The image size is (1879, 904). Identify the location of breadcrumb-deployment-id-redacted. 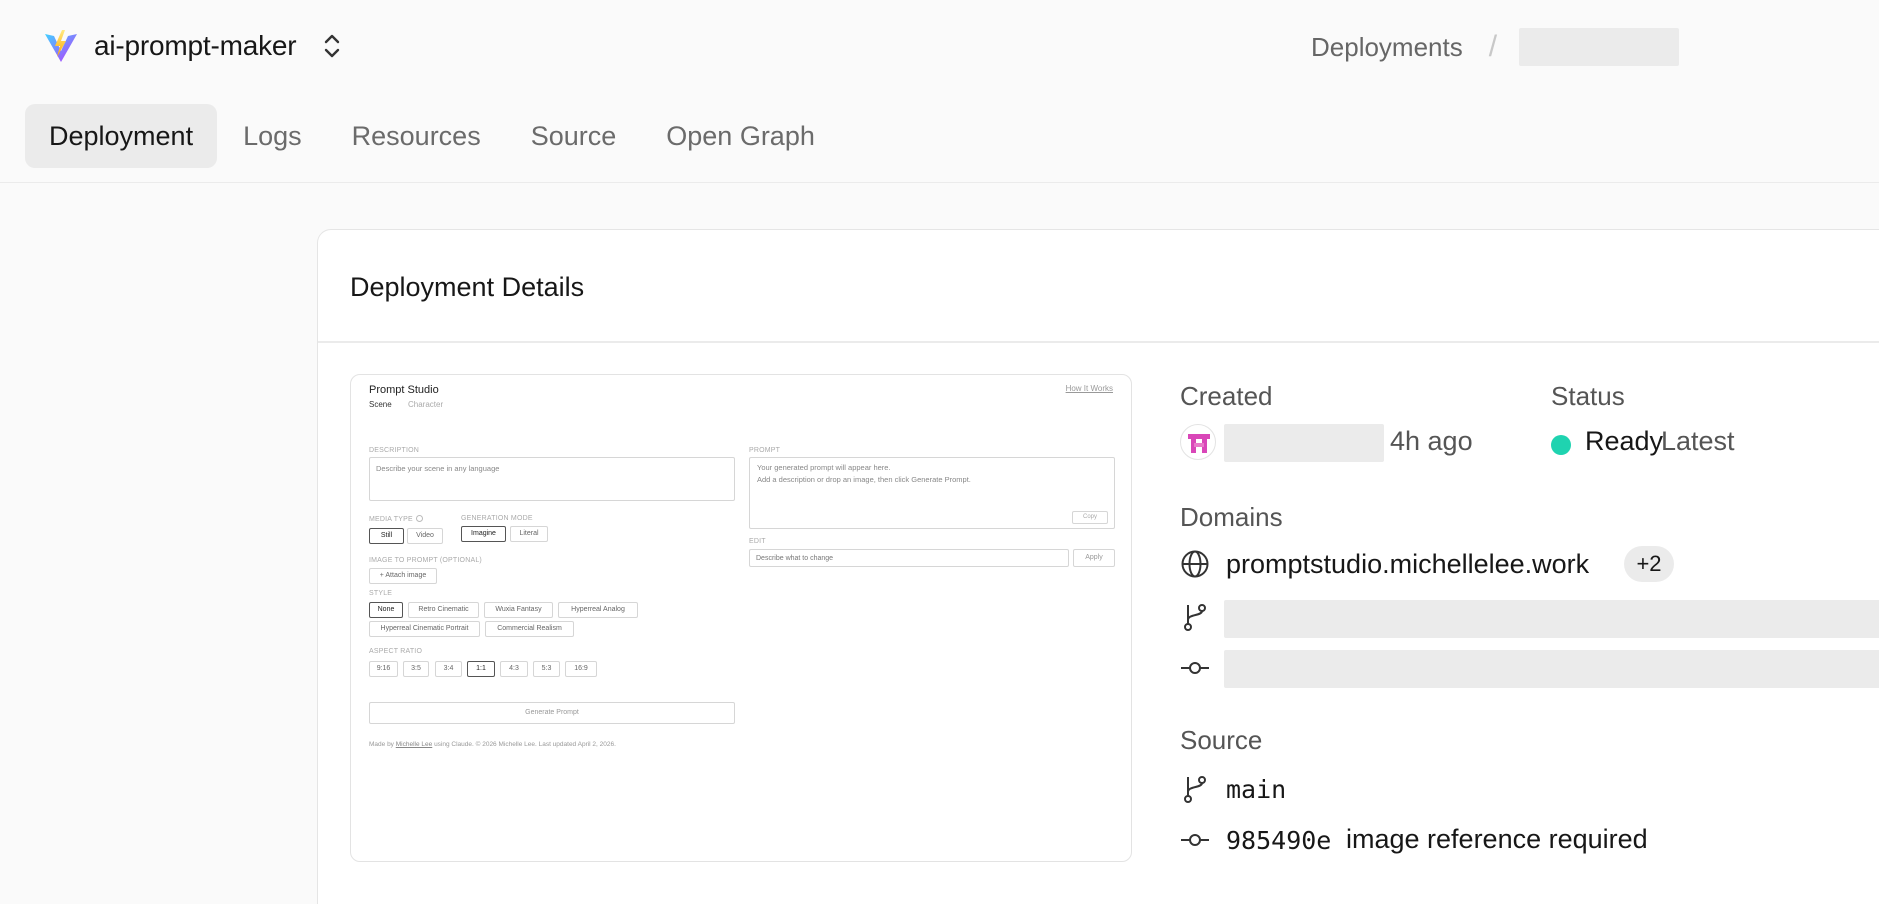
(1599, 47).